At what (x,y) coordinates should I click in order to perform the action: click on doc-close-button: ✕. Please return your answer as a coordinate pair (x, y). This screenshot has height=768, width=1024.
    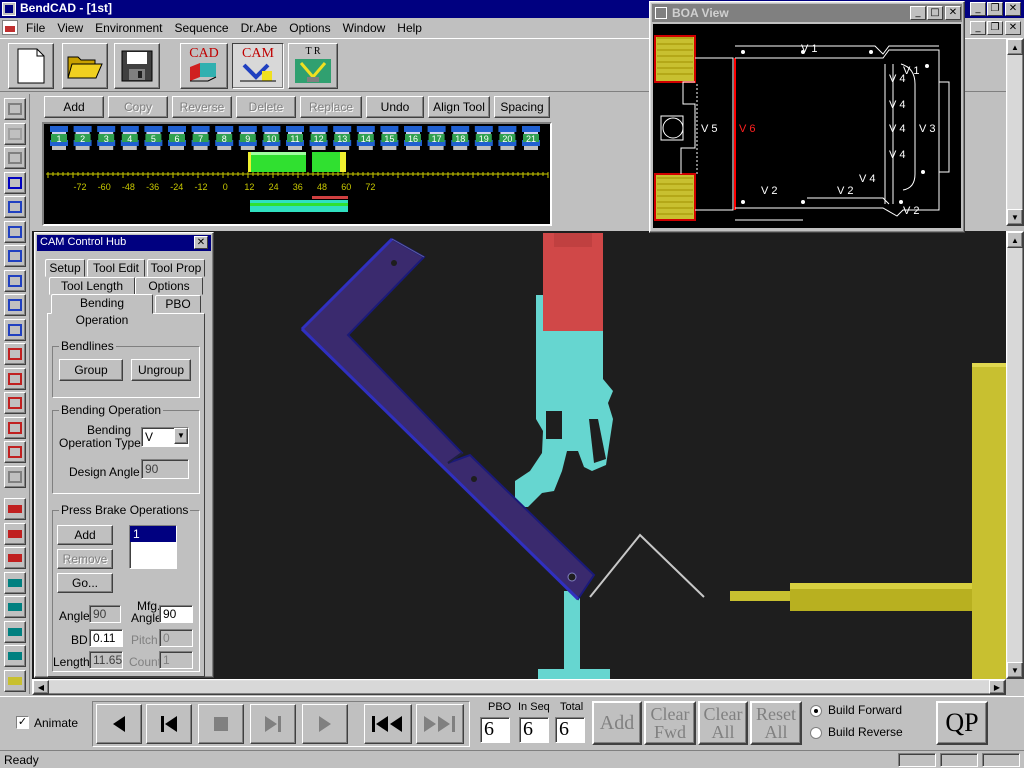
    Looking at the image, I should click on (1013, 28).